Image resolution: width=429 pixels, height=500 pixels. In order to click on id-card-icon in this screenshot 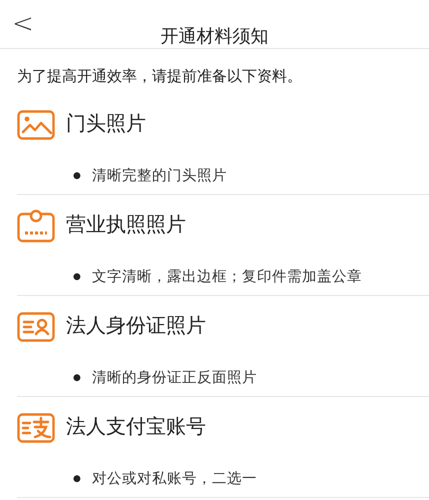, I will do `click(36, 327)`.